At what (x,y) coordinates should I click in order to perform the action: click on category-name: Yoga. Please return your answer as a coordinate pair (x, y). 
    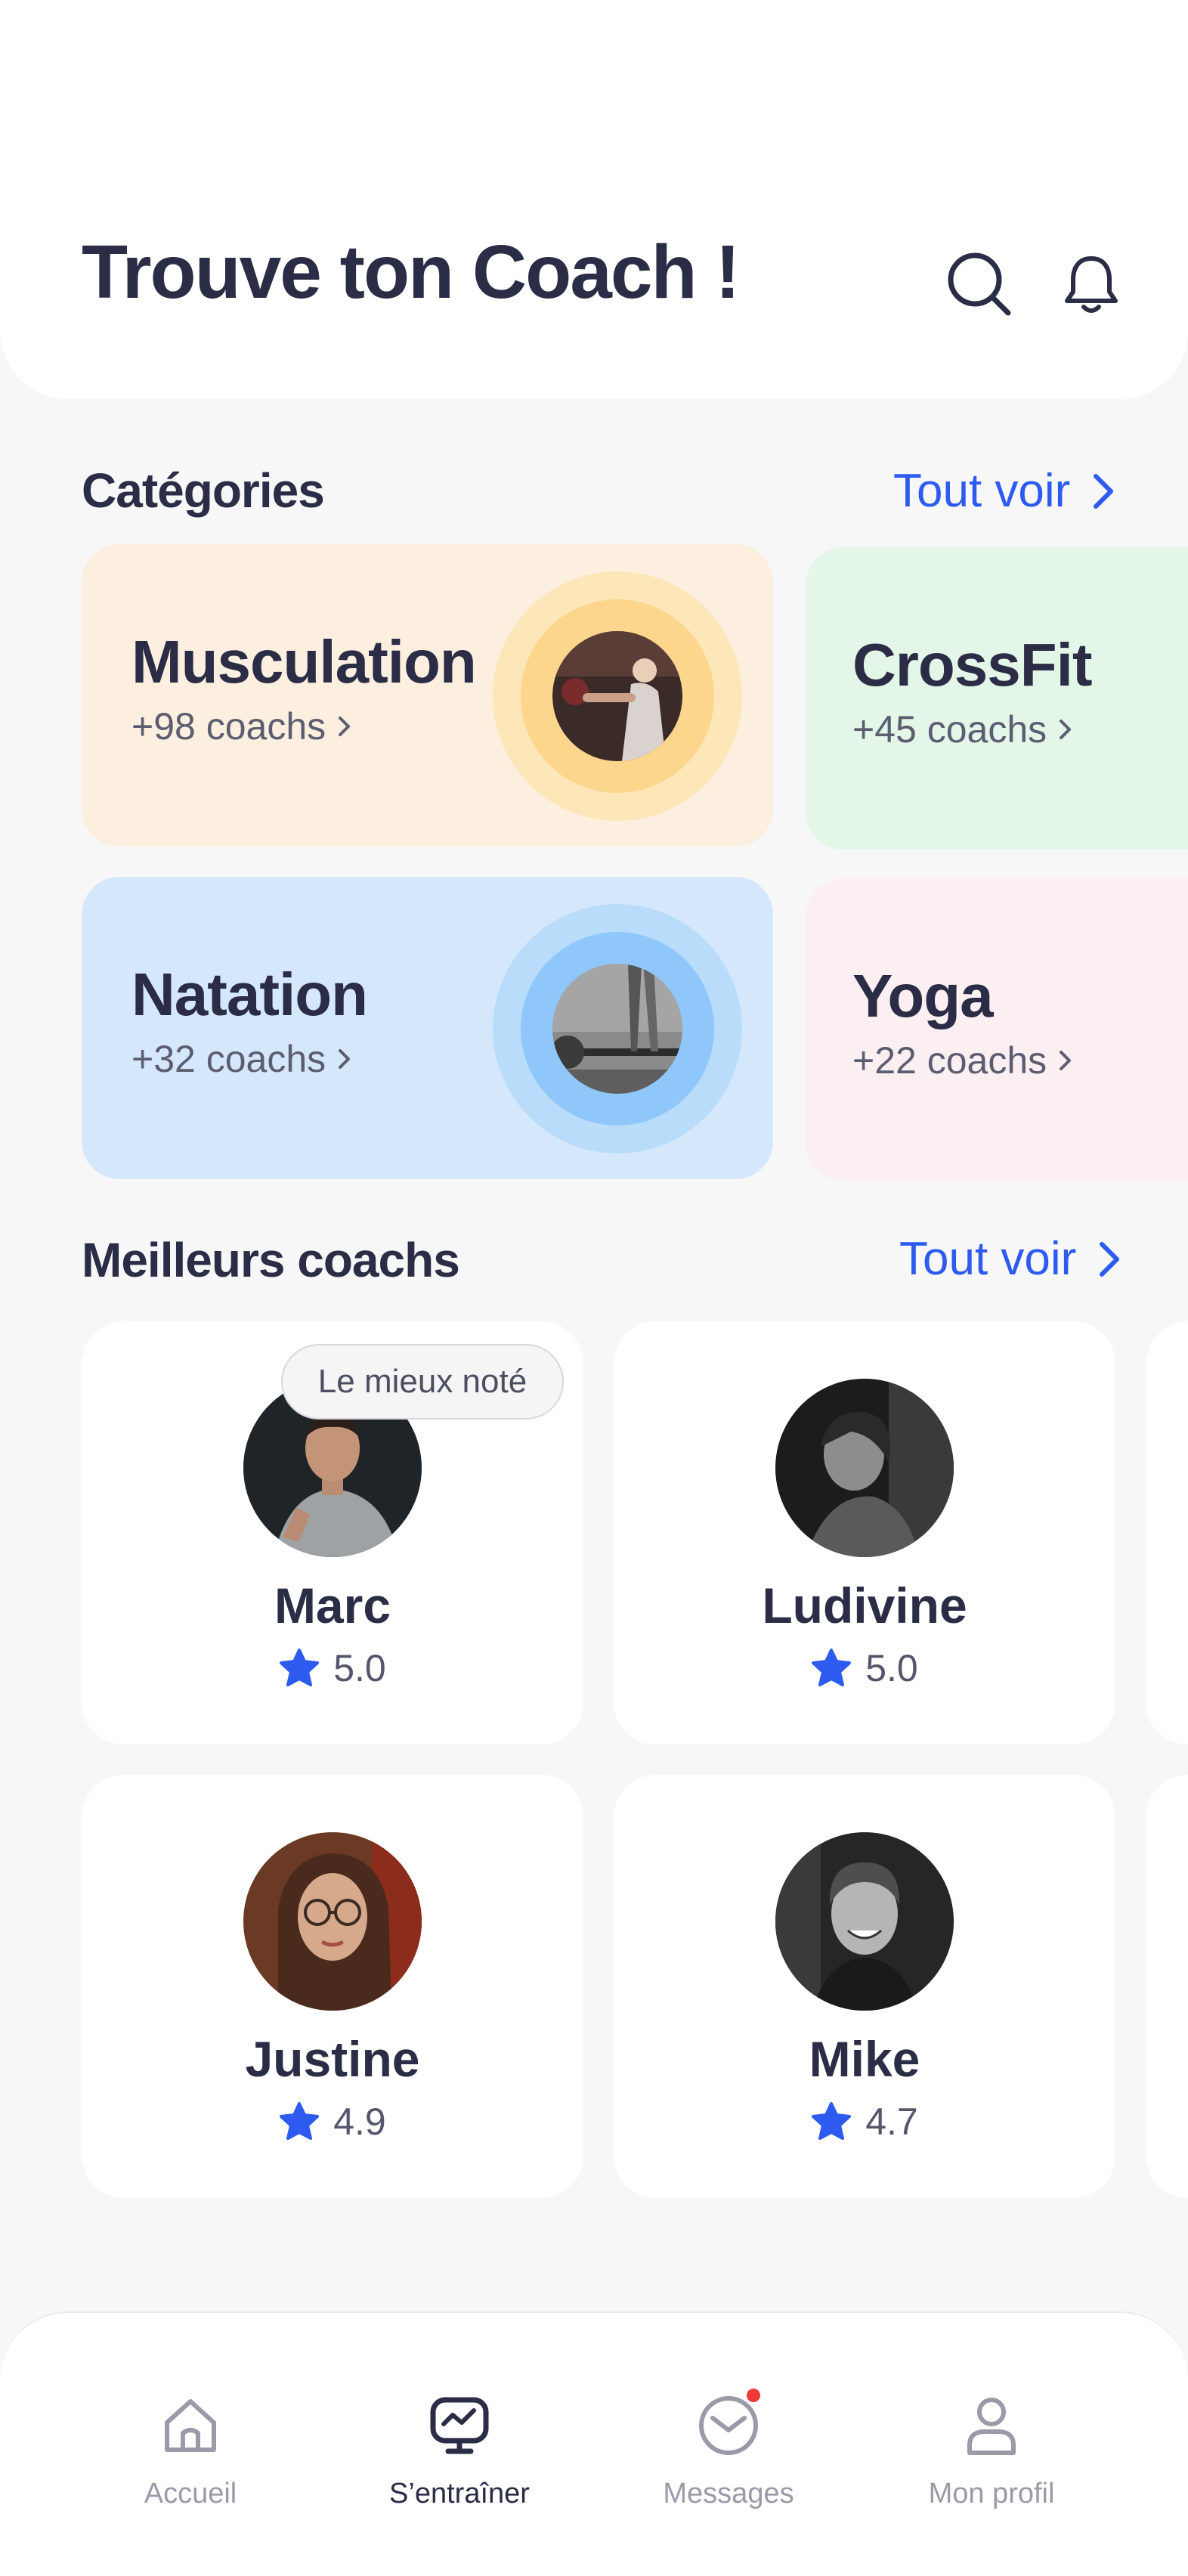
    Looking at the image, I should click on (923, 995).